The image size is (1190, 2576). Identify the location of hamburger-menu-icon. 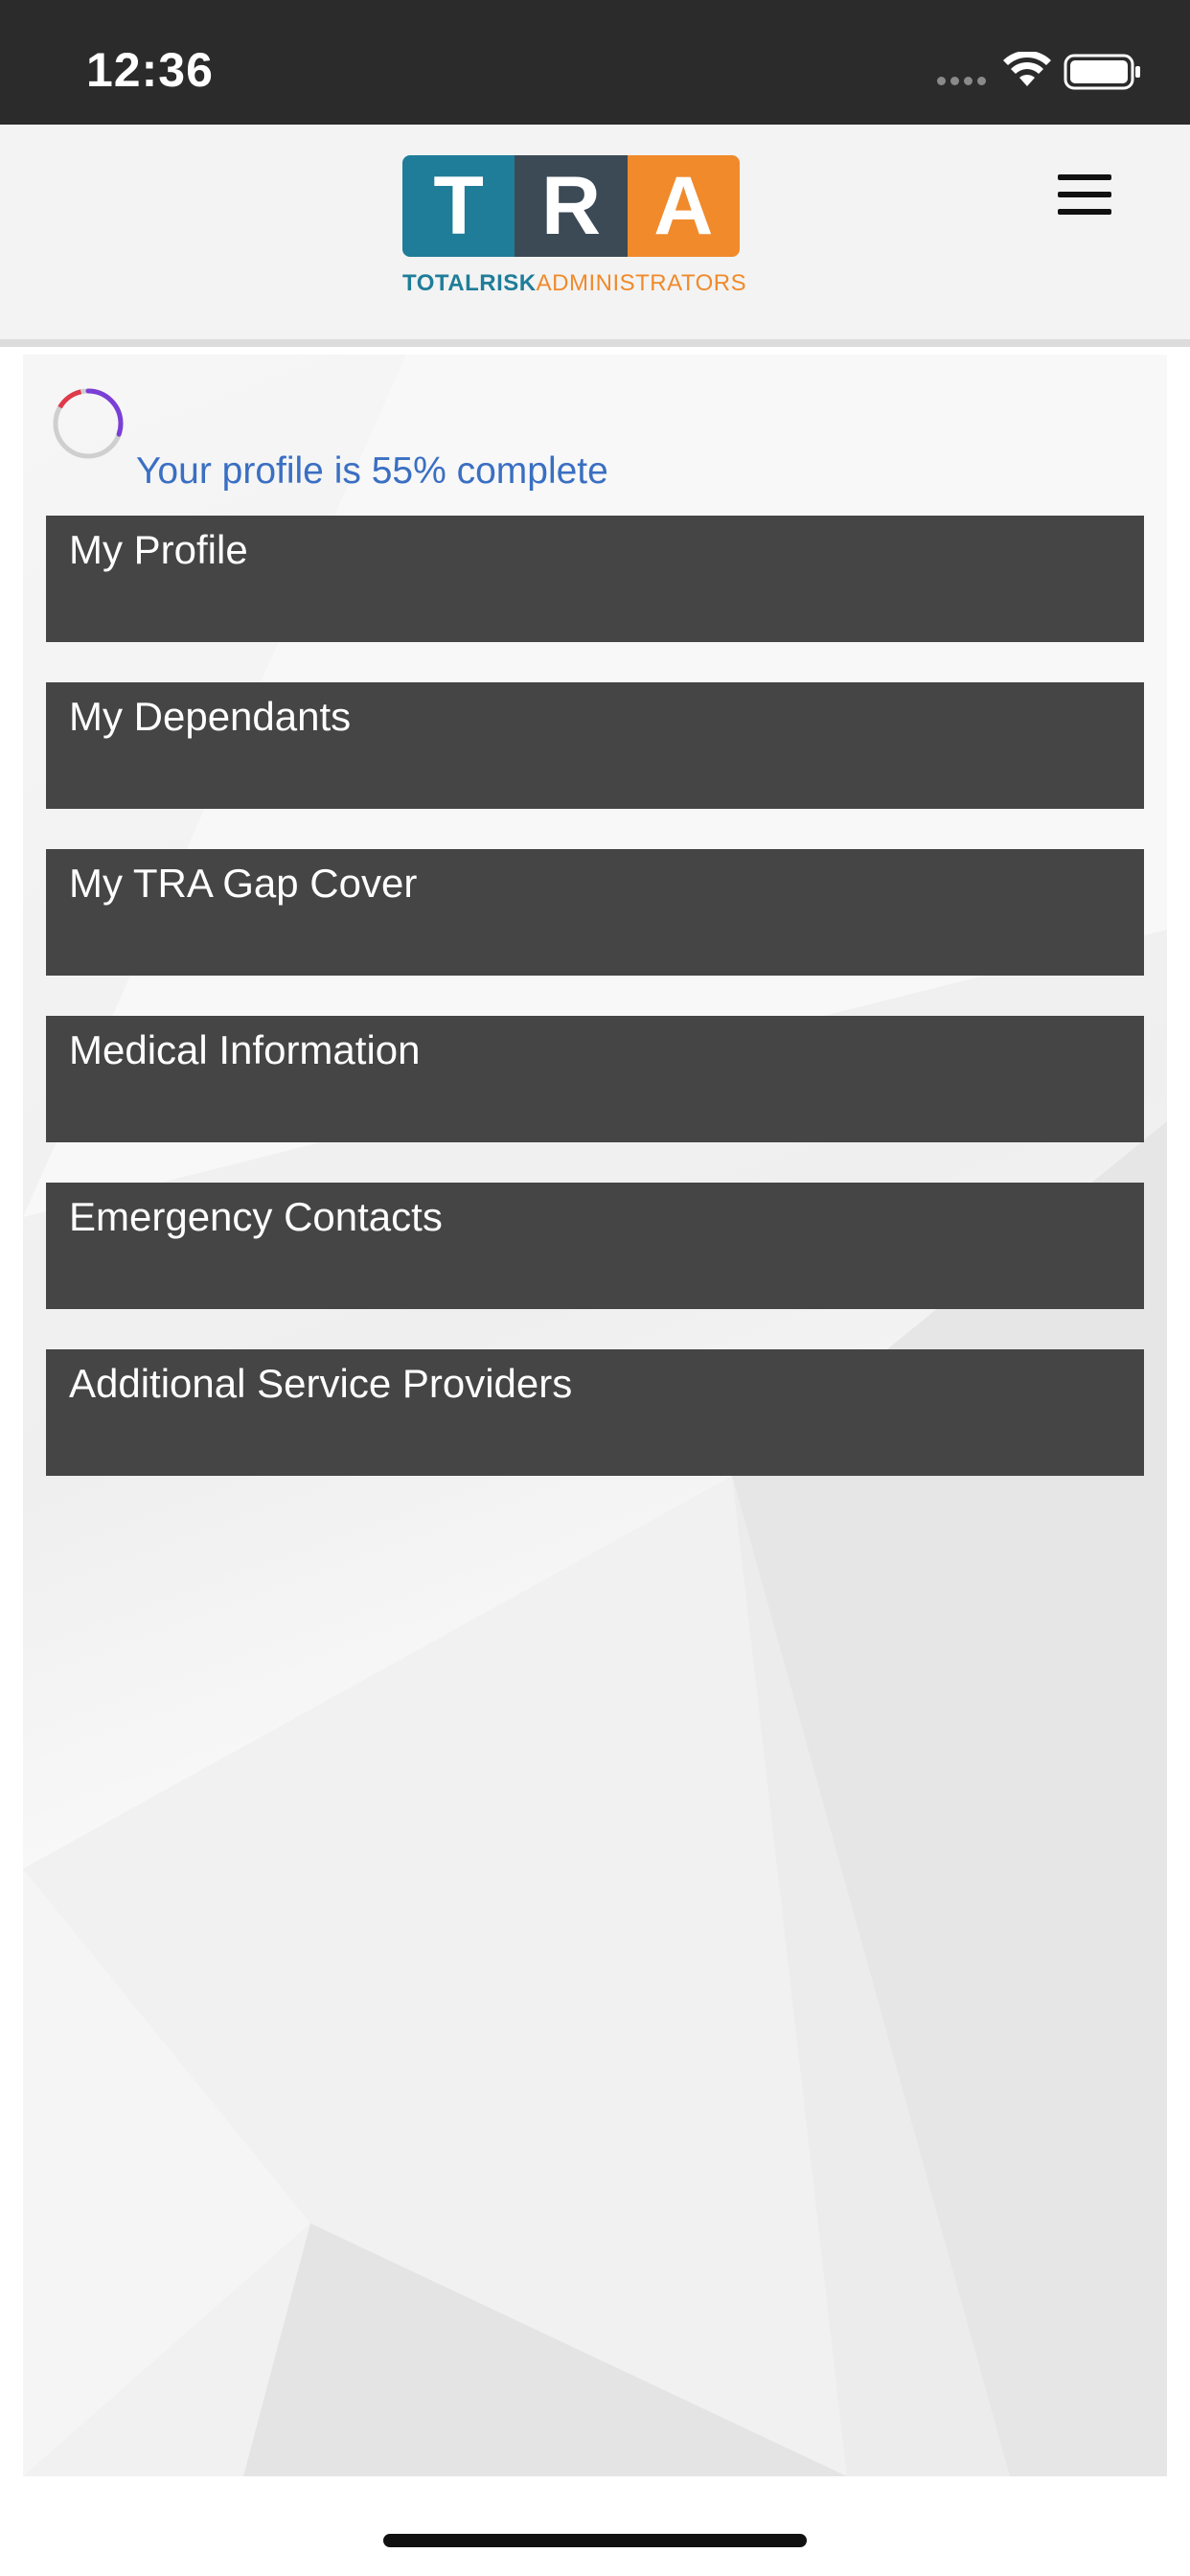
(1087, 198).